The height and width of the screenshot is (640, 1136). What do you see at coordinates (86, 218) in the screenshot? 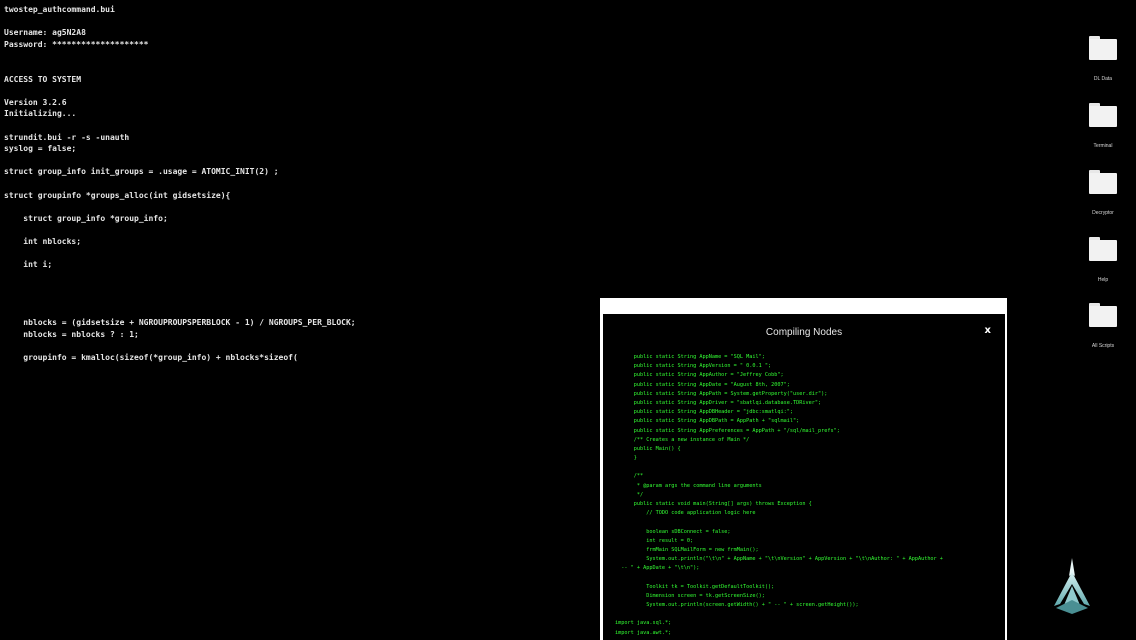
I see `terminal-line: struct group_info *group_info;` at bounding box center [86, 218].